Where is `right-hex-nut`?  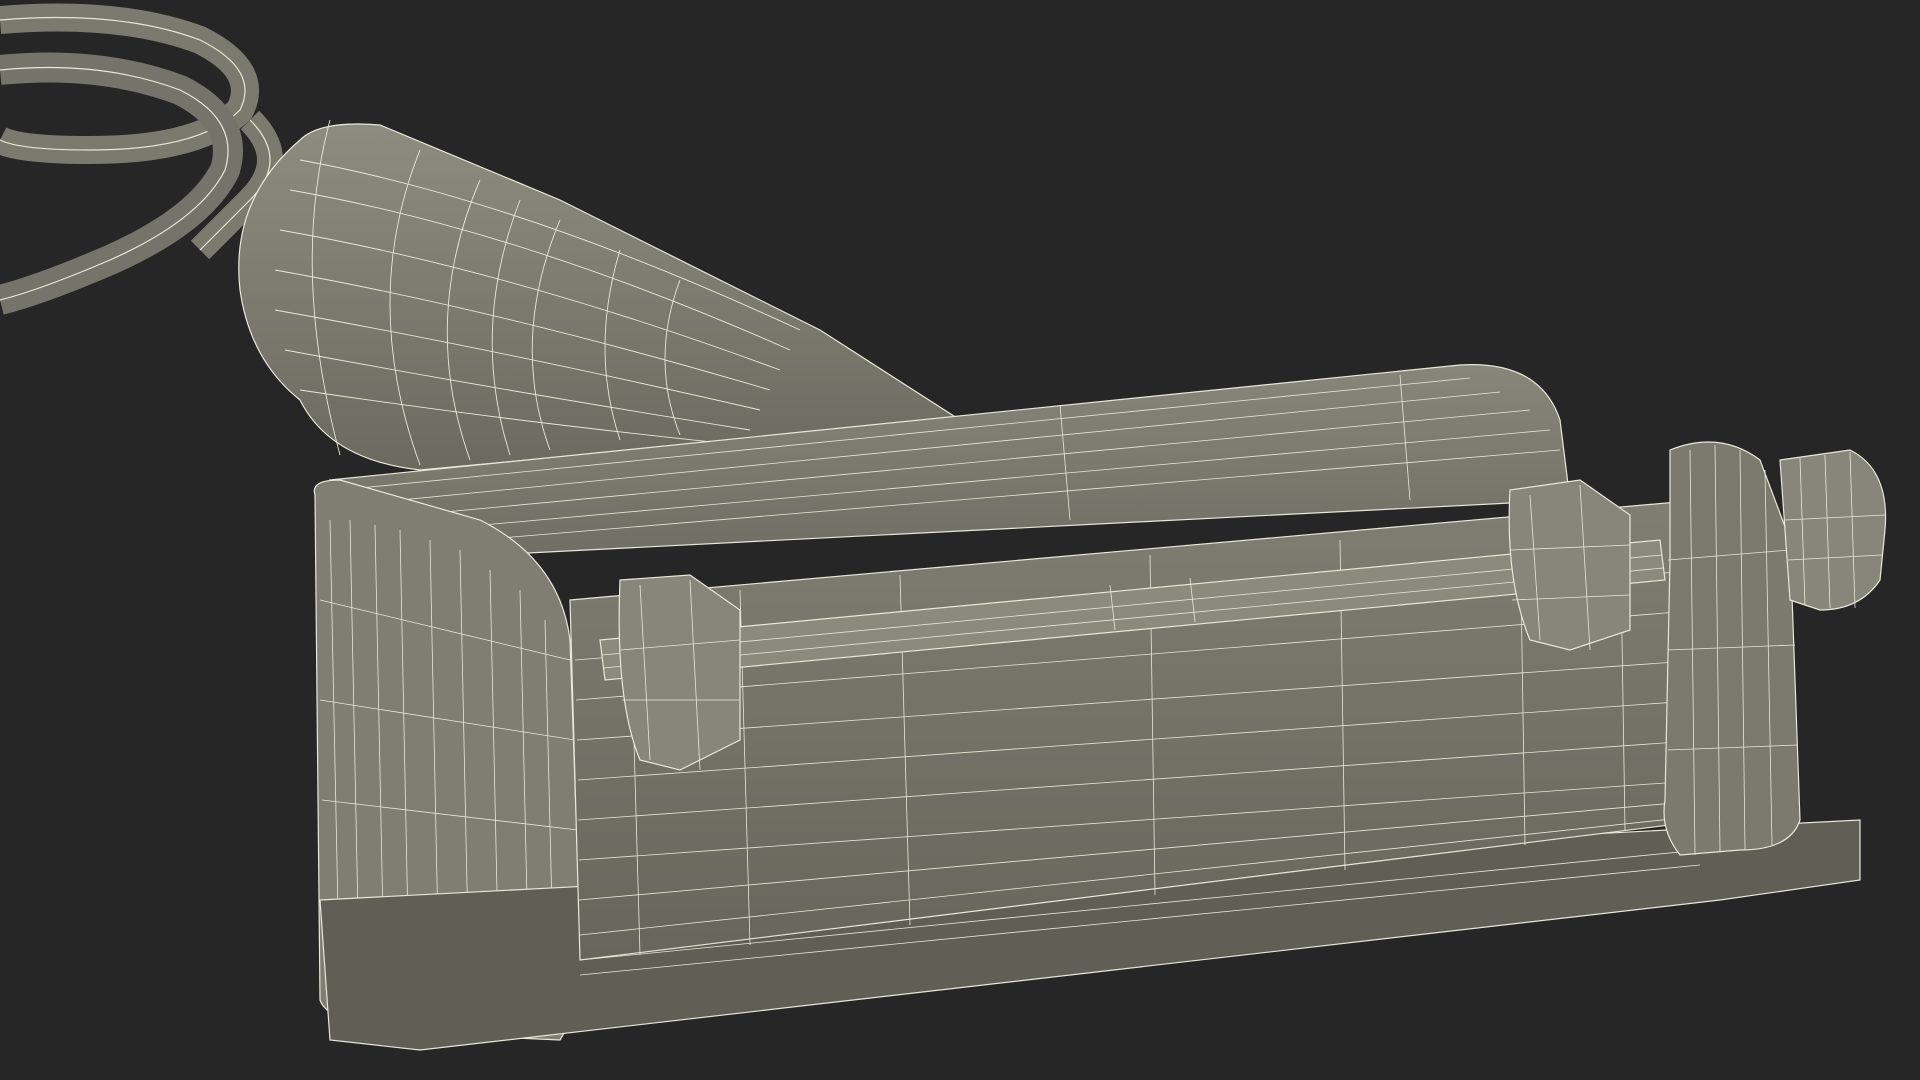 right-hex-nut is located at coordinates (1569, 565).